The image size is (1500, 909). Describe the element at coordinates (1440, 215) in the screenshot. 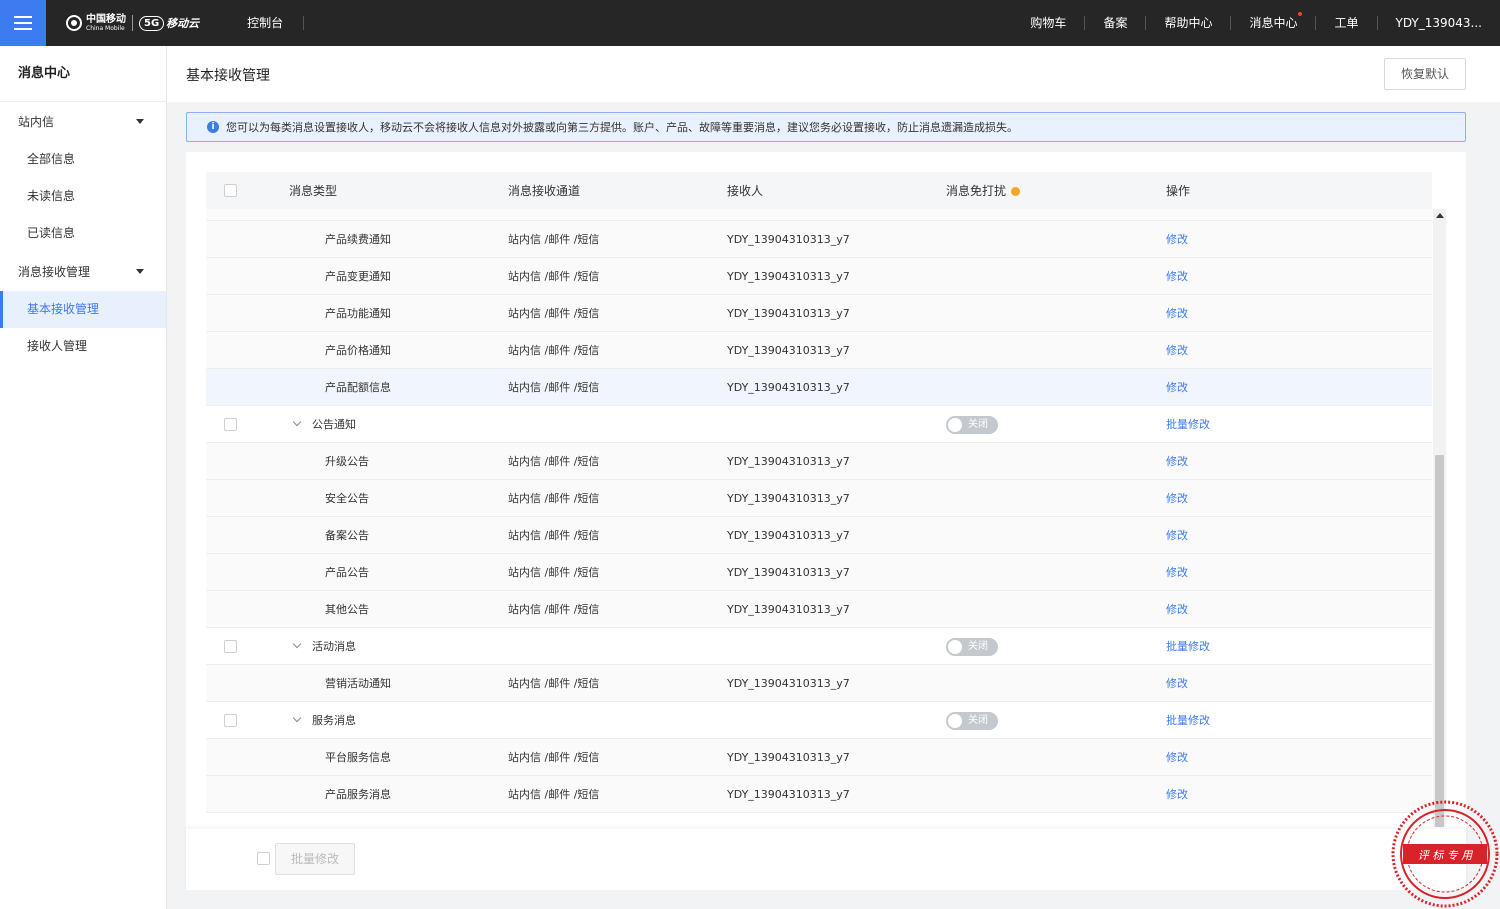

I see `scroll-up-arrow-icon` at that location.